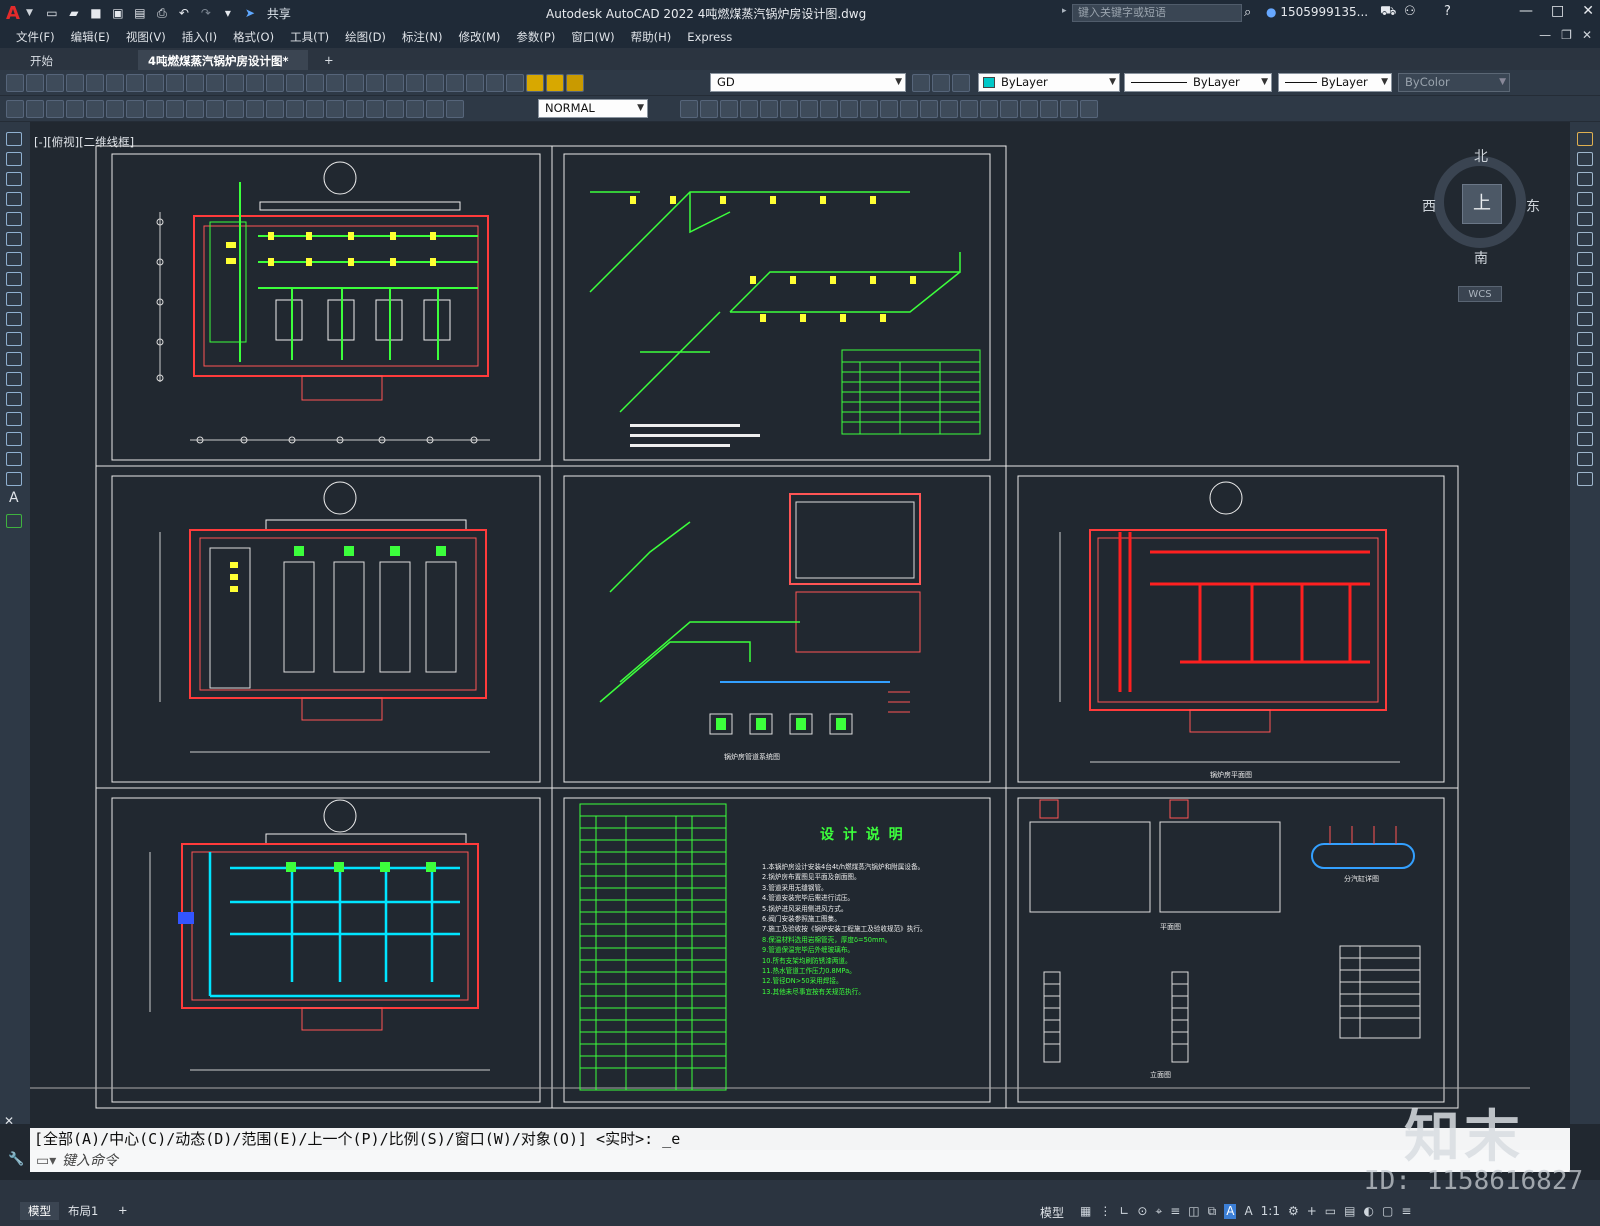 Image resolution: width=1600 pixels, height=1226 pixels. What do you see at coordinates (95, 109) in the screenshot?
I see `aligned-dimension-icon` at bounding box center [95, 109].